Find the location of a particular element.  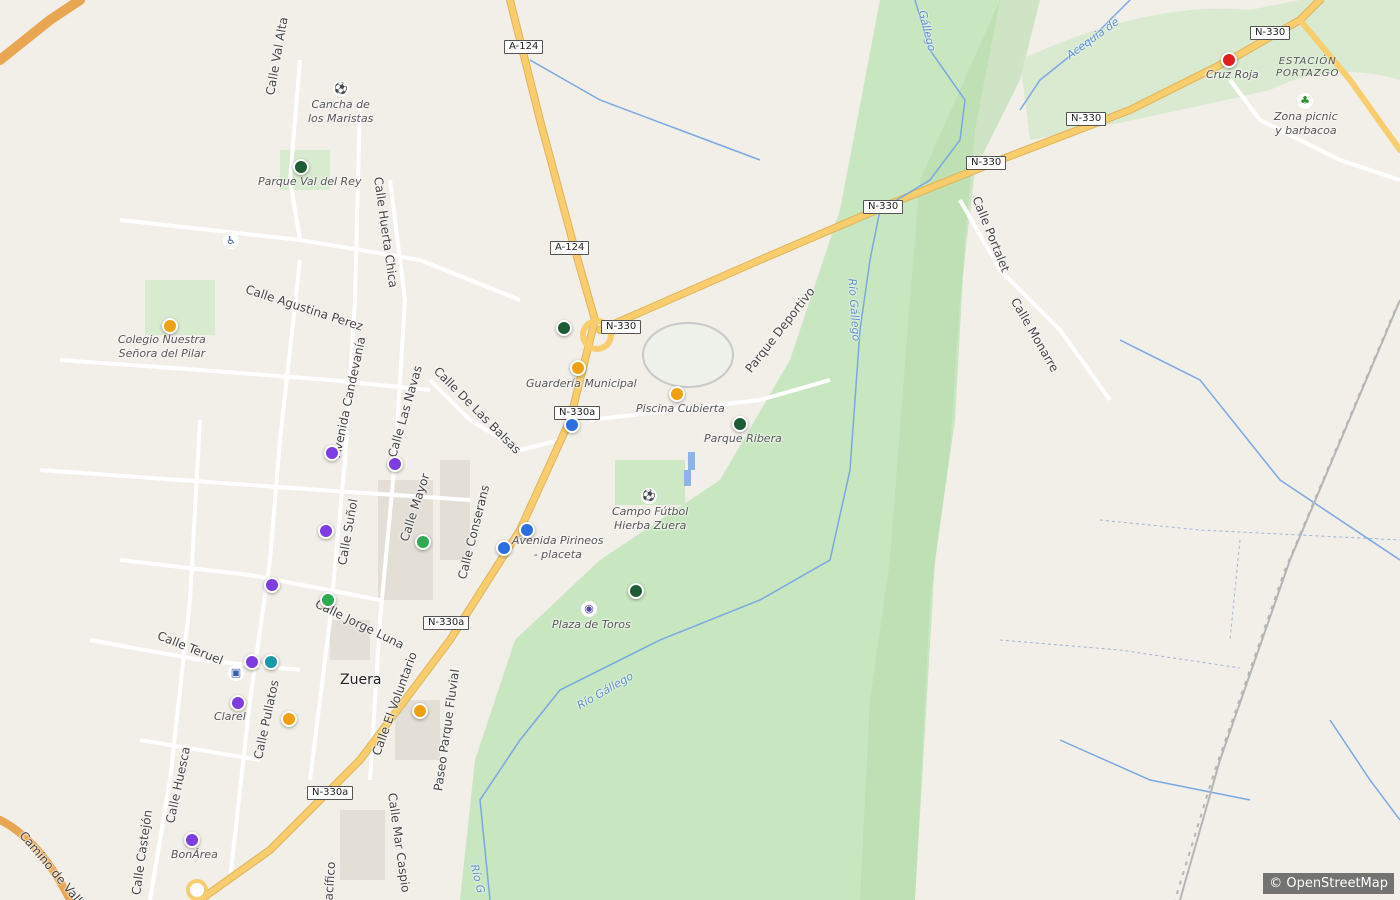

park-patch-colegio is located at coordinates (180, 307).